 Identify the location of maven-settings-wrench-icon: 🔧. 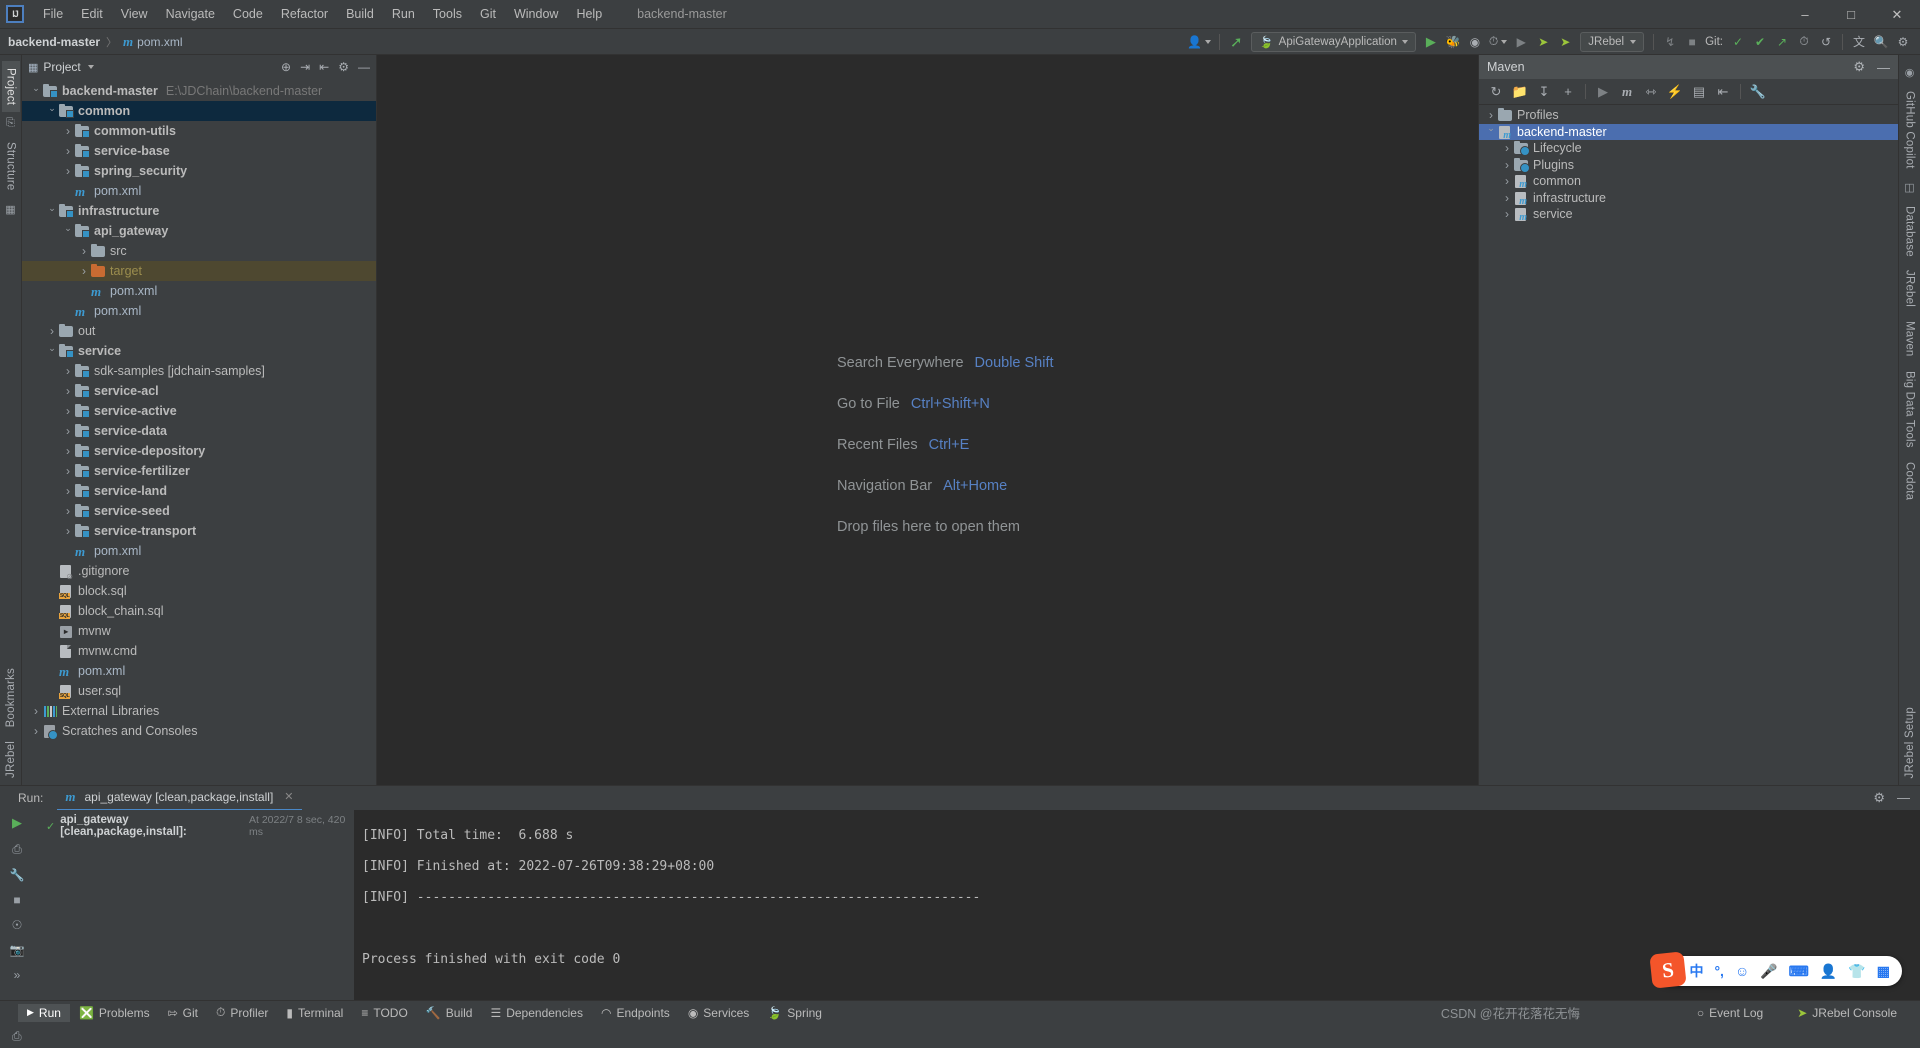
(1758, 92).